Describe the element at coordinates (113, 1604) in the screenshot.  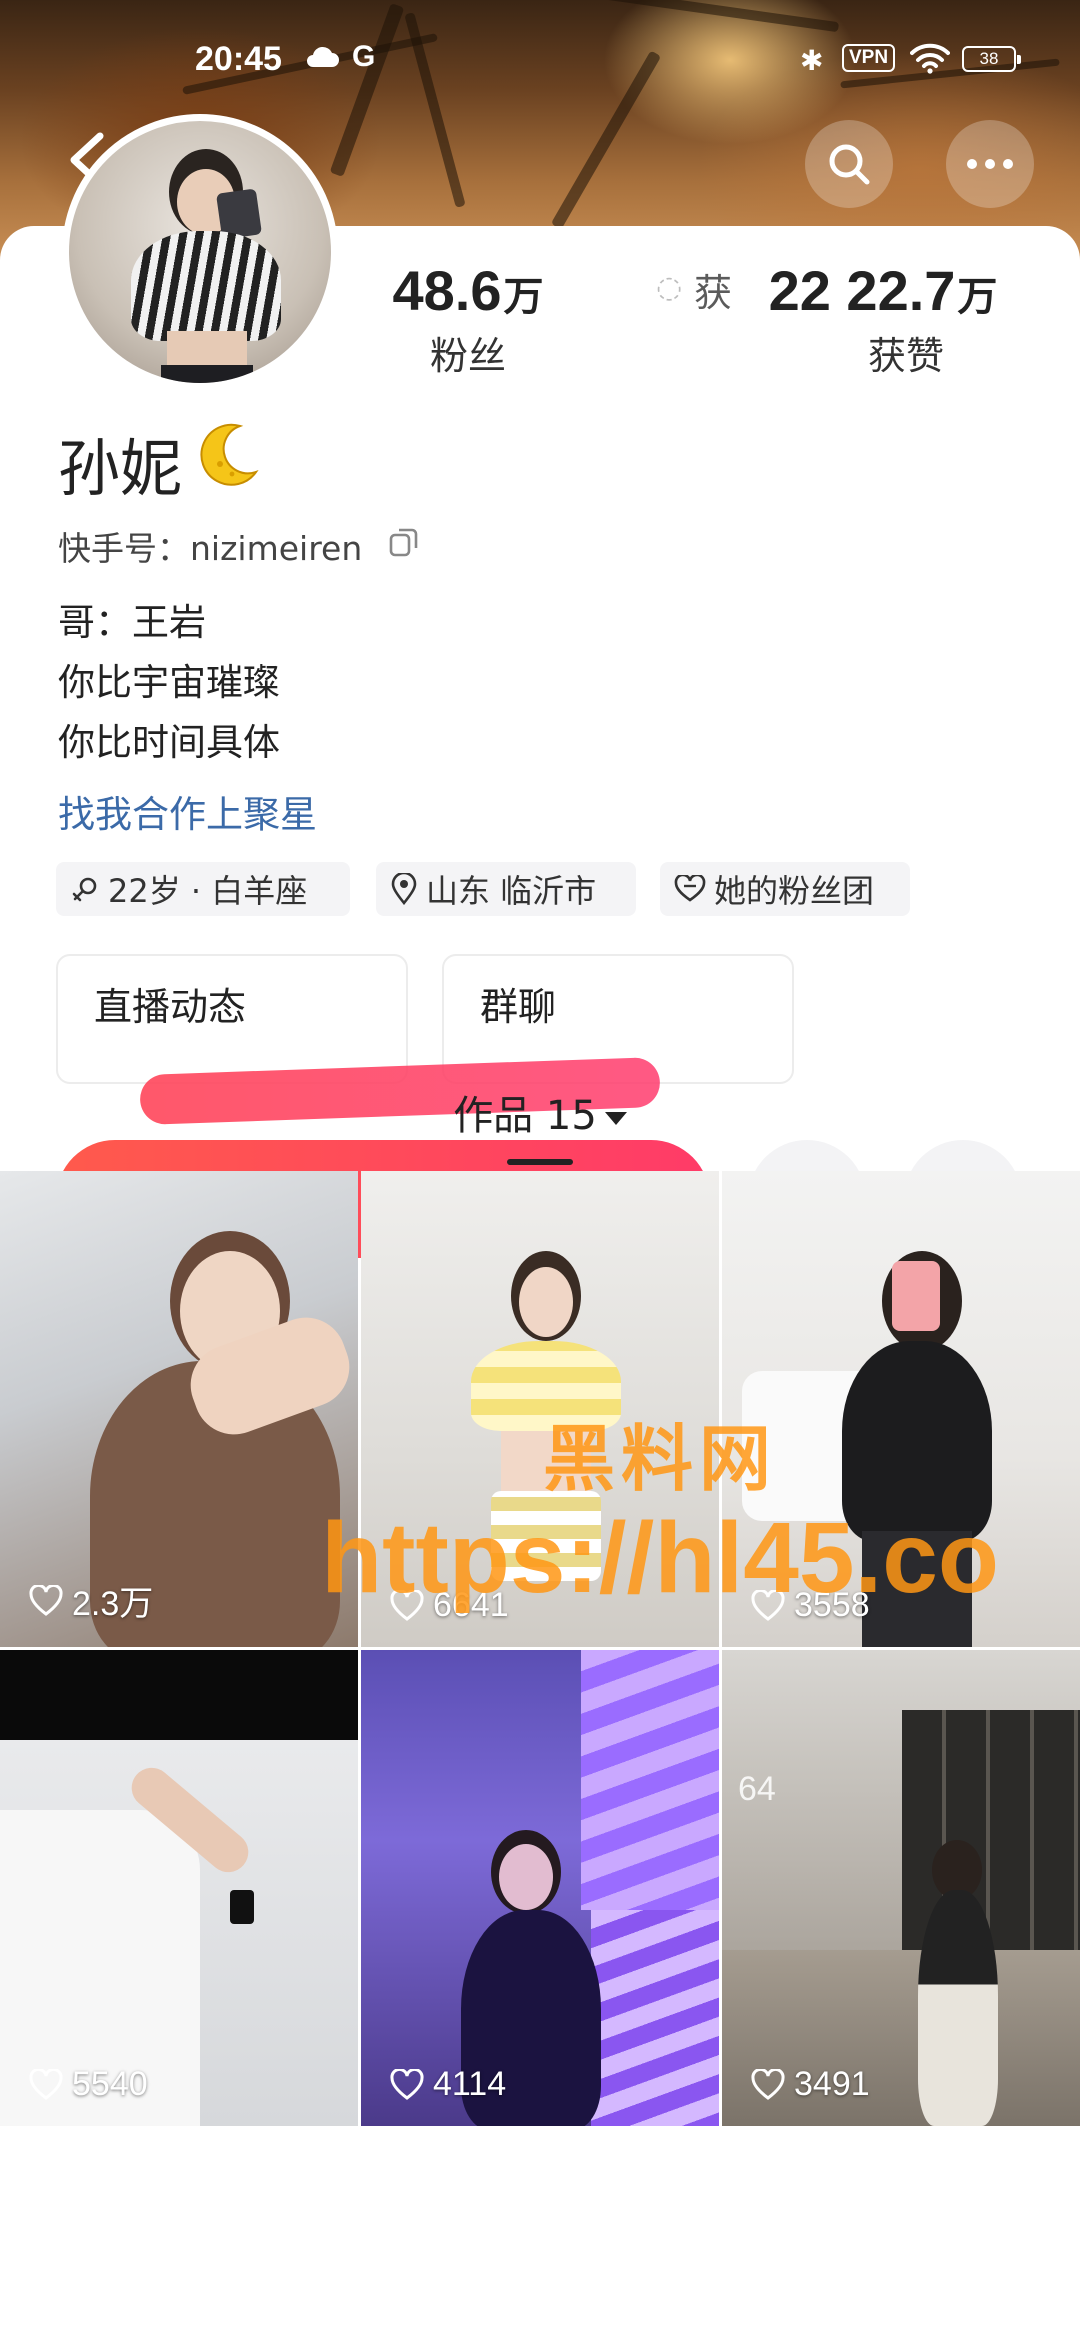
I see `like-count-text: 2.3万` at that location.